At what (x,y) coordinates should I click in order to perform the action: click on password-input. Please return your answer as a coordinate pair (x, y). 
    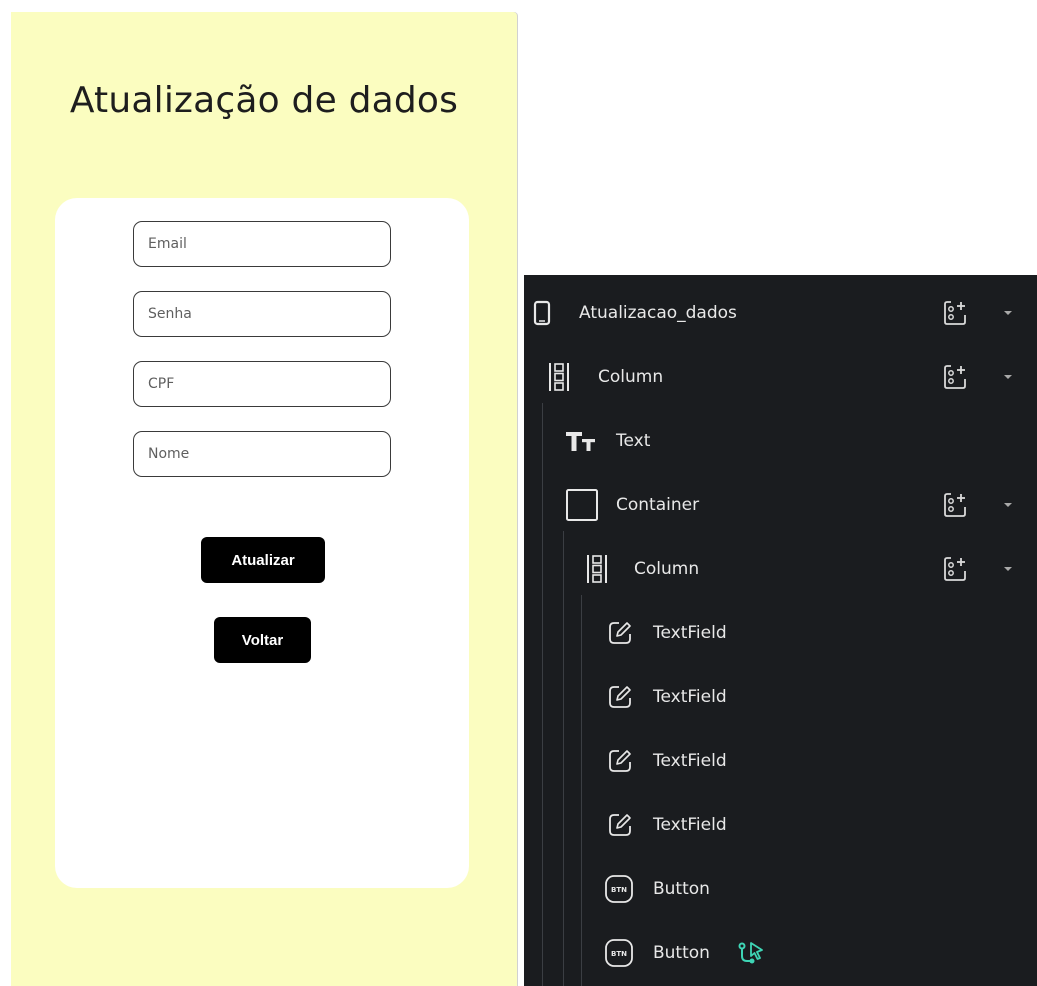
    Looking at the image, I should click on (262, 314).